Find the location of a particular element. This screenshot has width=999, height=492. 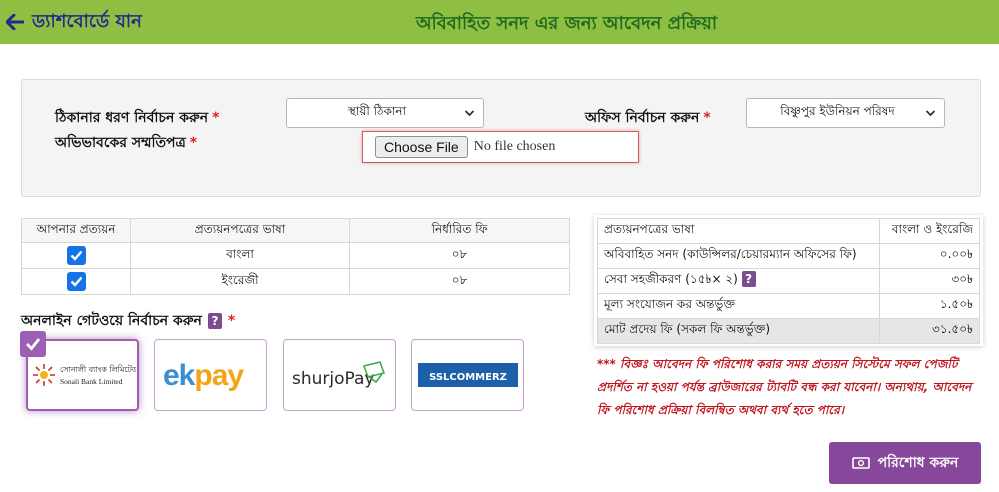

address-type-select: স্থায়ী ঠিকানা is located at coordinates (385, 113).